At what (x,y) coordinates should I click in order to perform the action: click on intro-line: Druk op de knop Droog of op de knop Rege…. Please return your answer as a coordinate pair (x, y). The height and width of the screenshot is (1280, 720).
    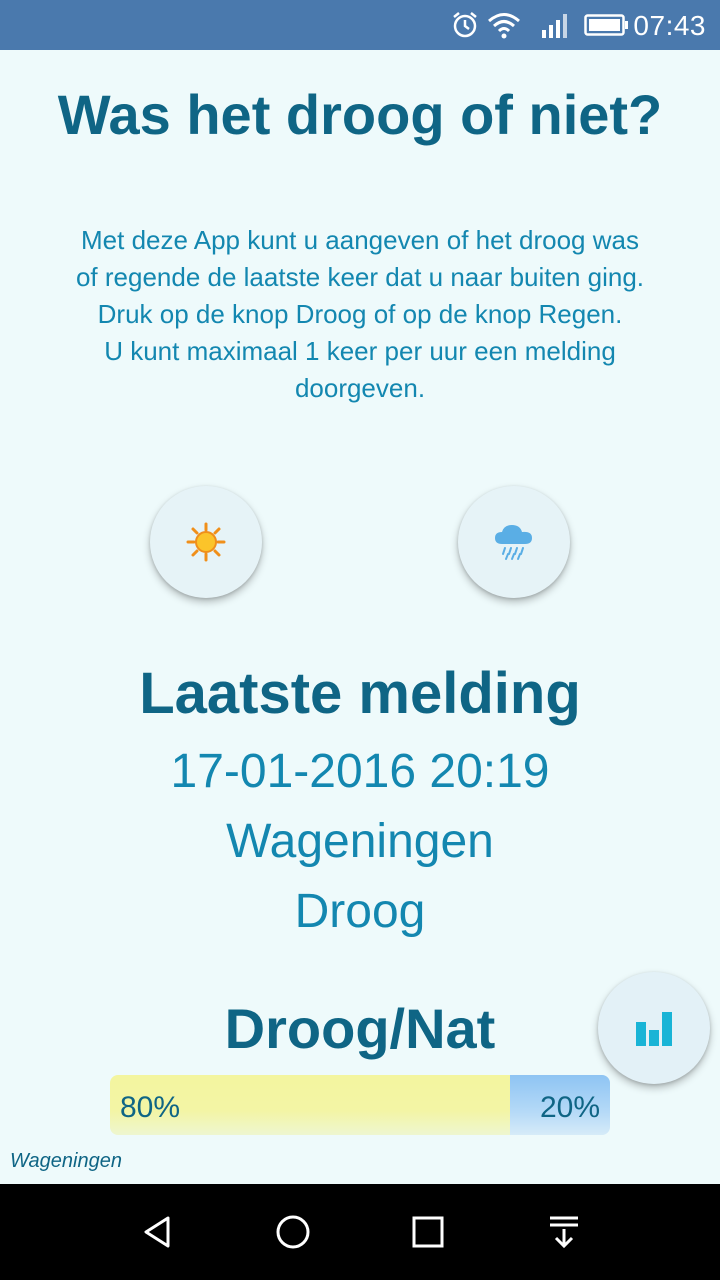
    Looking at the image, I should click on (360, 314).